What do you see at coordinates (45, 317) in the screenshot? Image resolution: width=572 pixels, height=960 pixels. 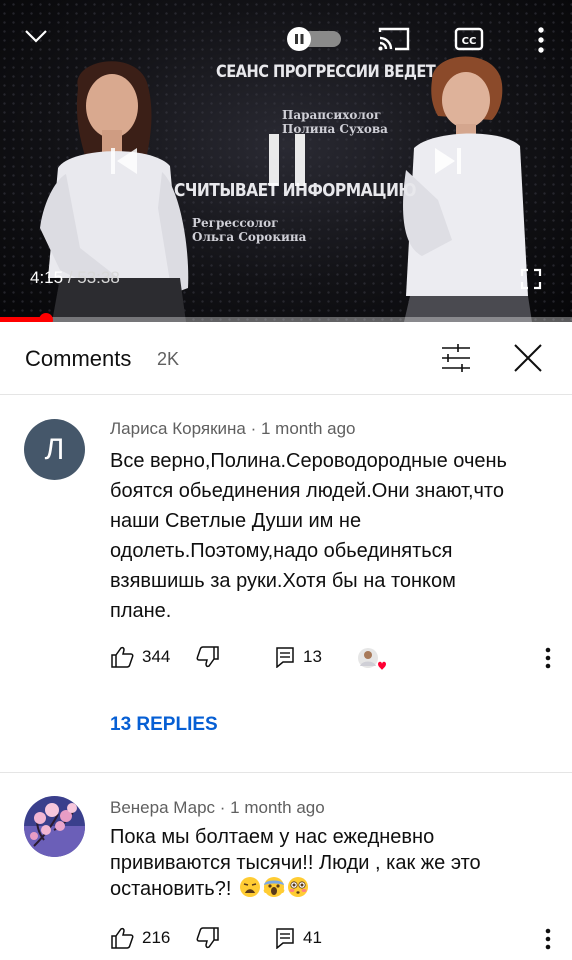 I see `scrubber-handle` at bounding box center [45, 317].